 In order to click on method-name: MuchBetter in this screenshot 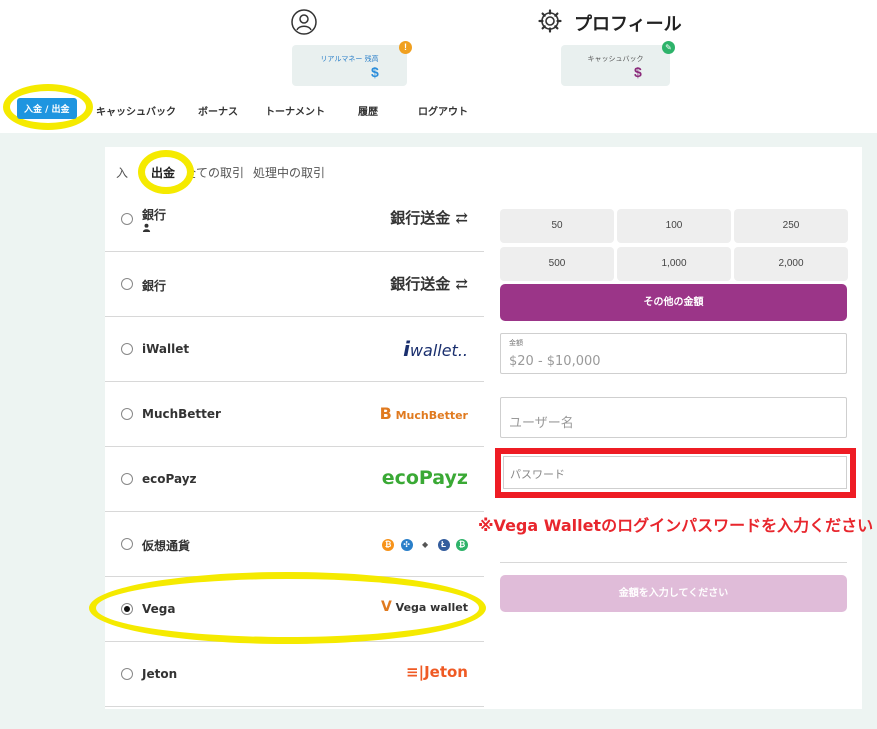, I will do `click(181, 414)`.